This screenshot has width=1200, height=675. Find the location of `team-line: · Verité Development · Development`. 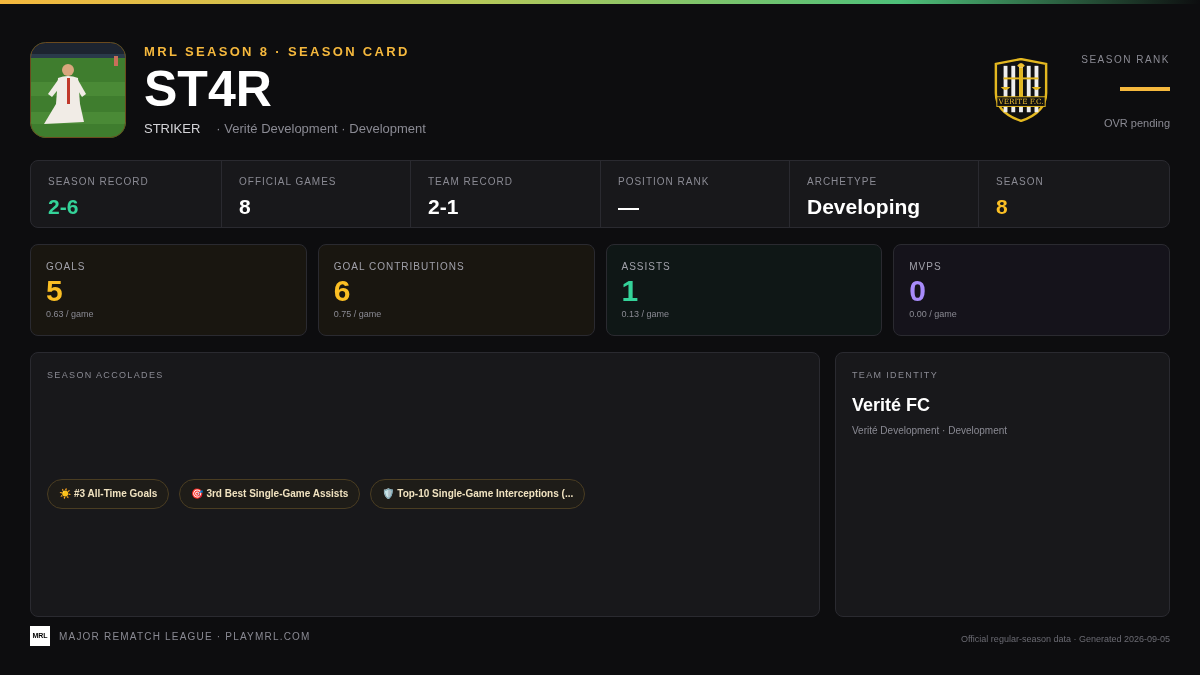

team-line: · Verité Development · Development is located at coordinates (321, 129).